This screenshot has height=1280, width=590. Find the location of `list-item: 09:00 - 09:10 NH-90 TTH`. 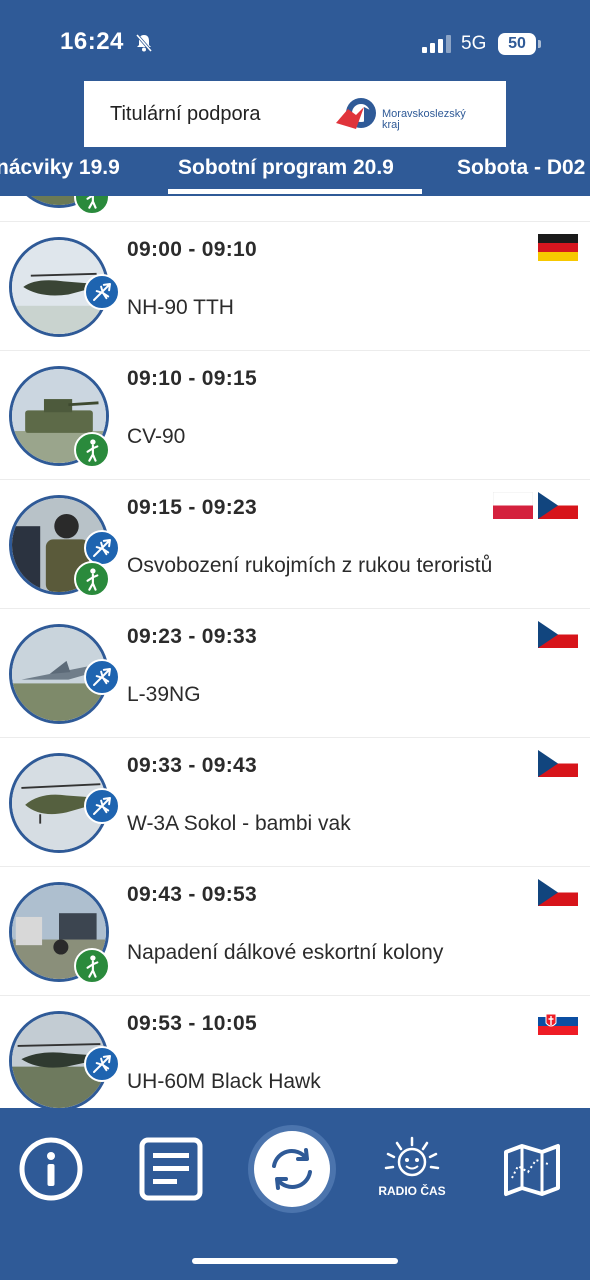

list-item: 09:00 - 09:10 NH-90 TTH is located at coordinates (295, 286).